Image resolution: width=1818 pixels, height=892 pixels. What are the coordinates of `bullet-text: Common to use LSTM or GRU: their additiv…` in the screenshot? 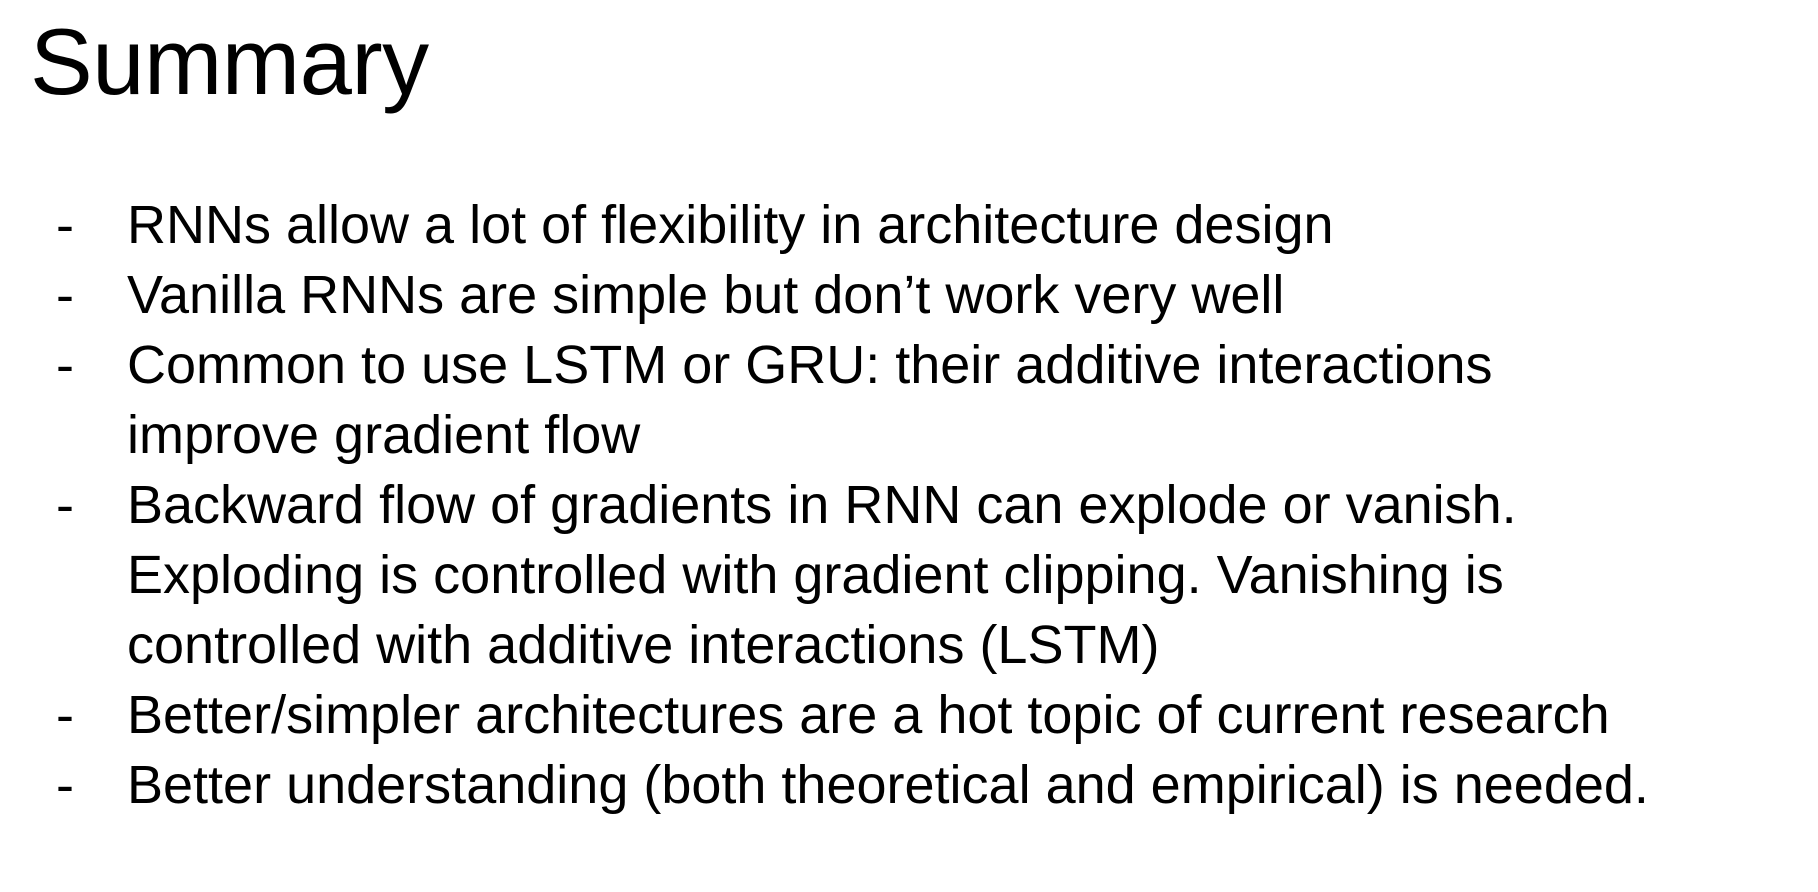 It's located at (961, 400).